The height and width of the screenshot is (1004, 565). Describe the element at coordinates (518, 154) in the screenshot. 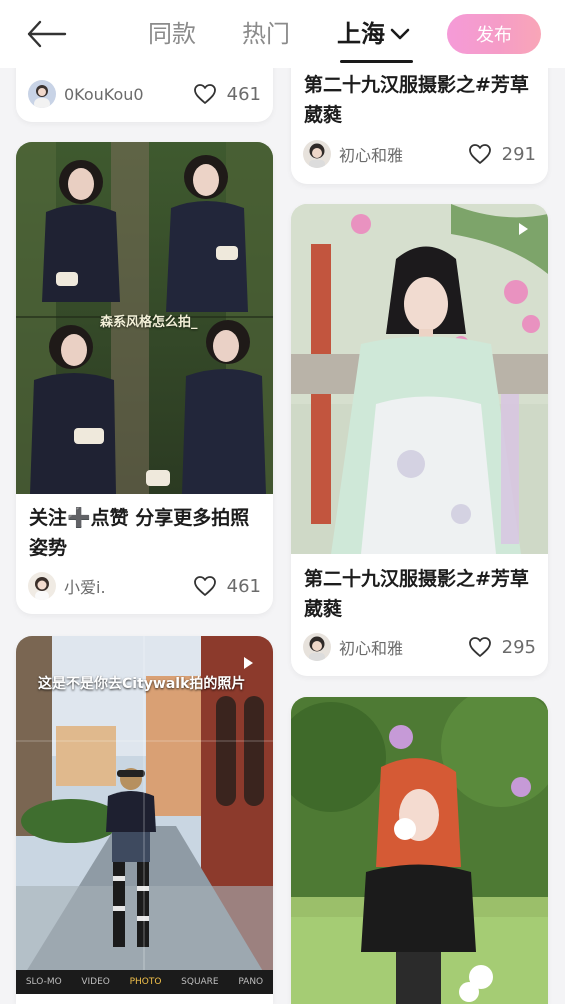

I see `like-count: 291` at that location.